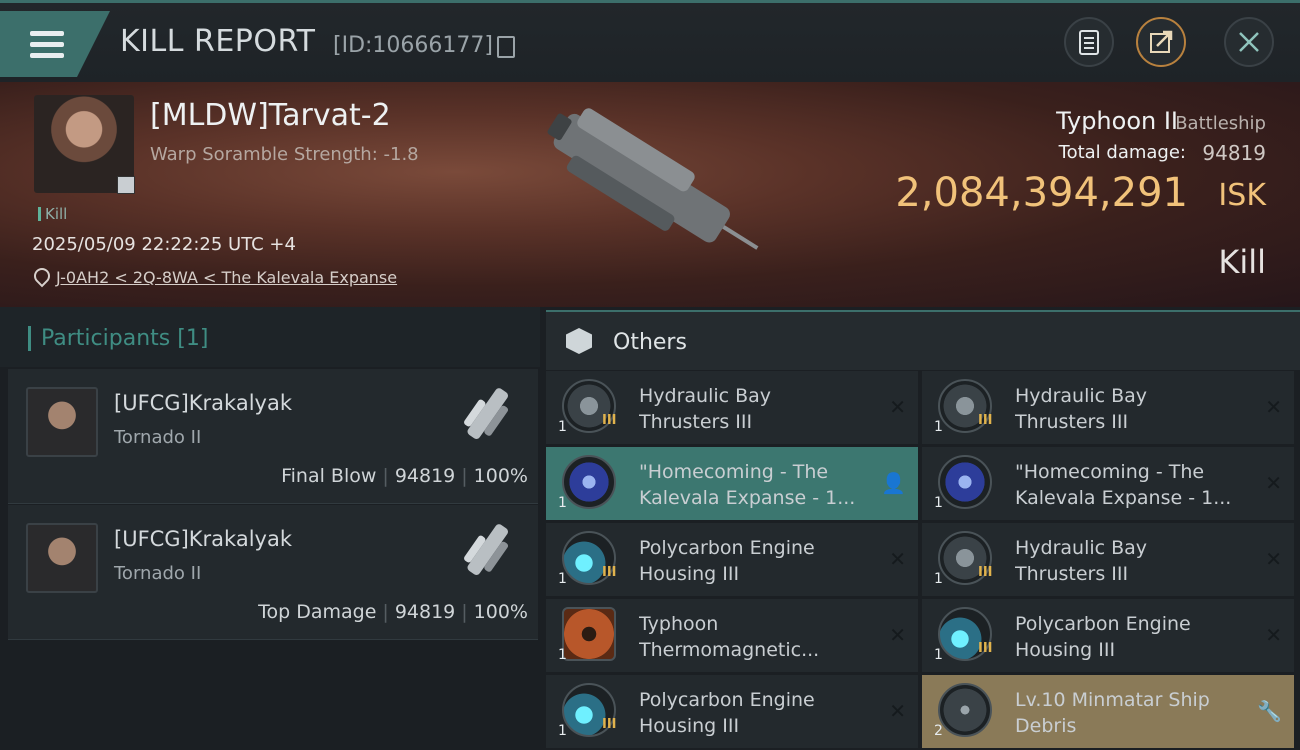 The height and width of the screenshot is (750, 1300). Describe the element at coordinates (1242, 262) in the screenshot. I see `kill-result: Kill` at that location.